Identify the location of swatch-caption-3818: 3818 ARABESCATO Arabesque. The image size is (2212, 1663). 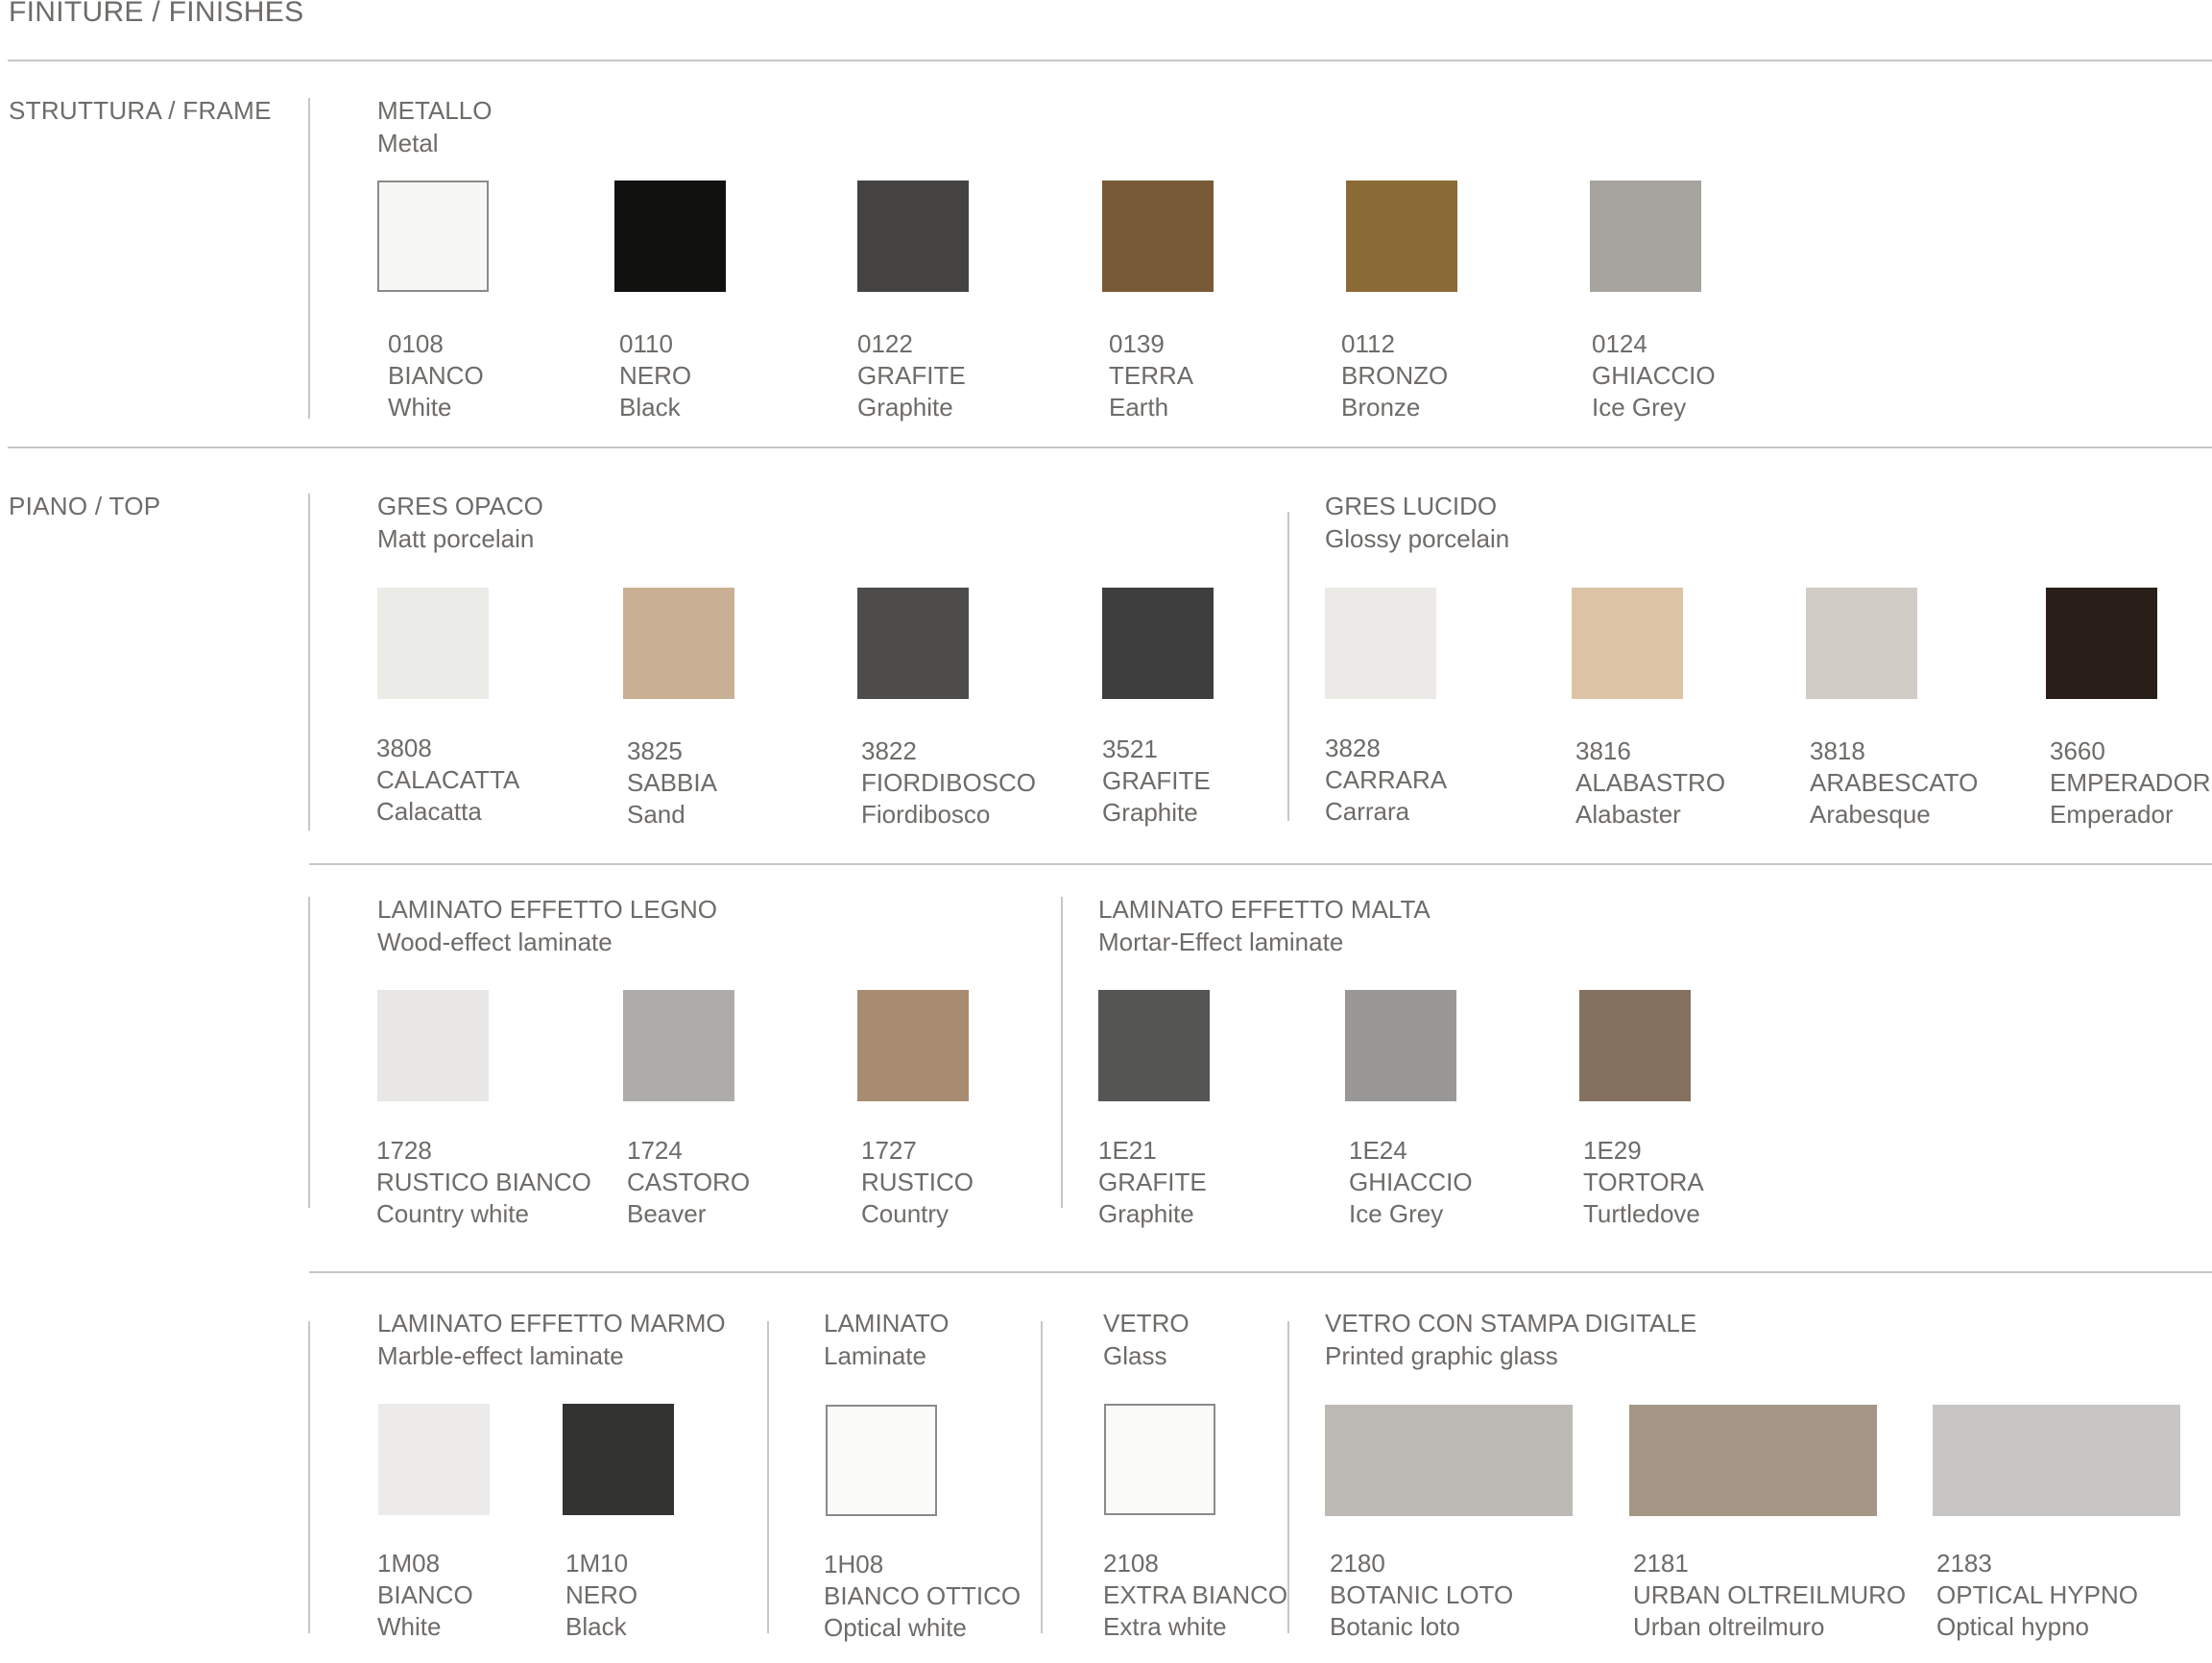
(1894, 783).